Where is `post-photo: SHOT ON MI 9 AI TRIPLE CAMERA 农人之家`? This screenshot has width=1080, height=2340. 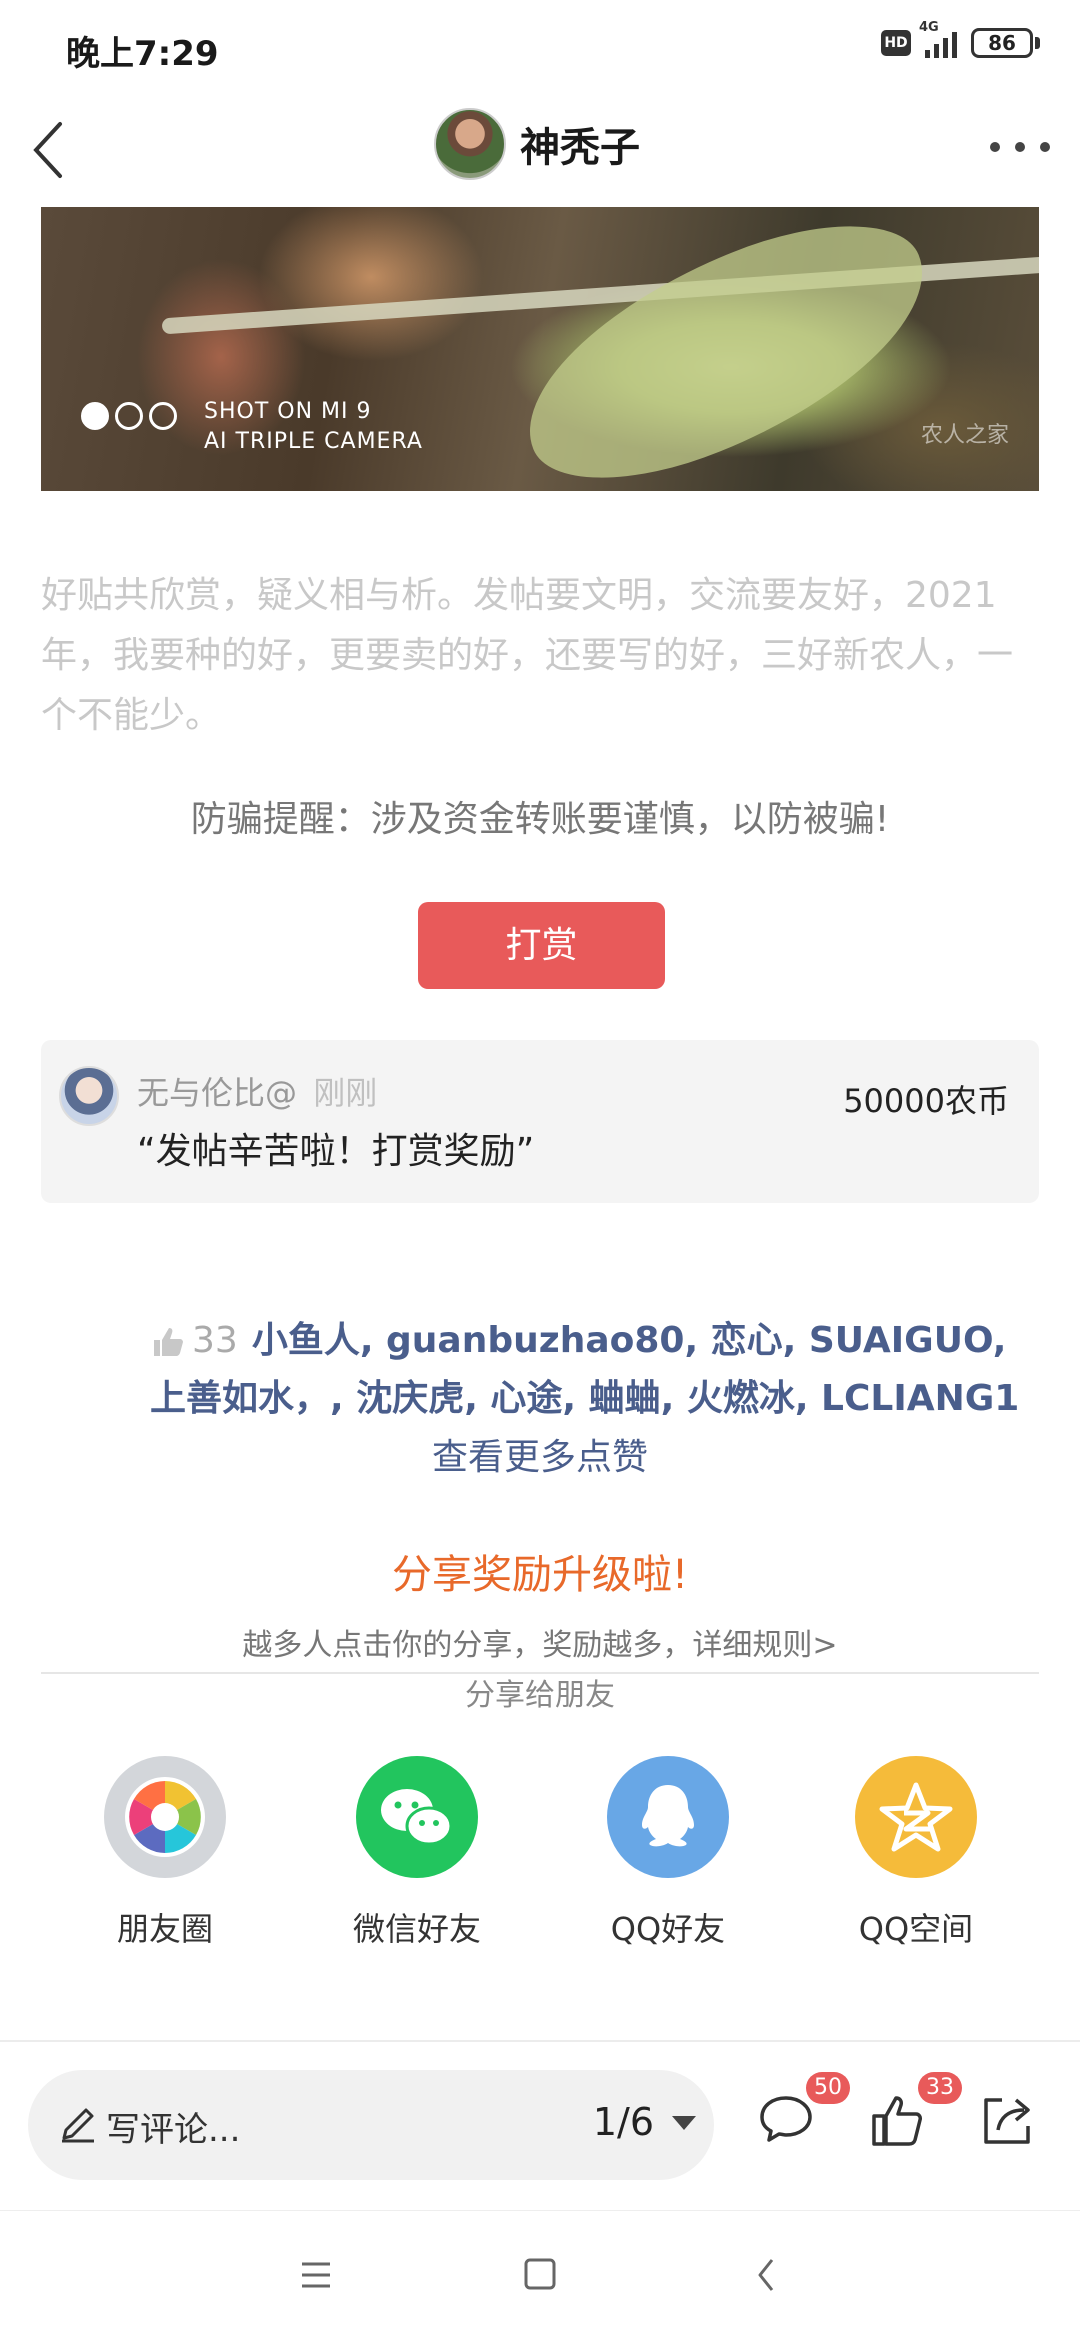 post-photo: SHOT ON MI 9 AI TRIPLE CAMERA 农人之家 is located at coordinates (540, 349).